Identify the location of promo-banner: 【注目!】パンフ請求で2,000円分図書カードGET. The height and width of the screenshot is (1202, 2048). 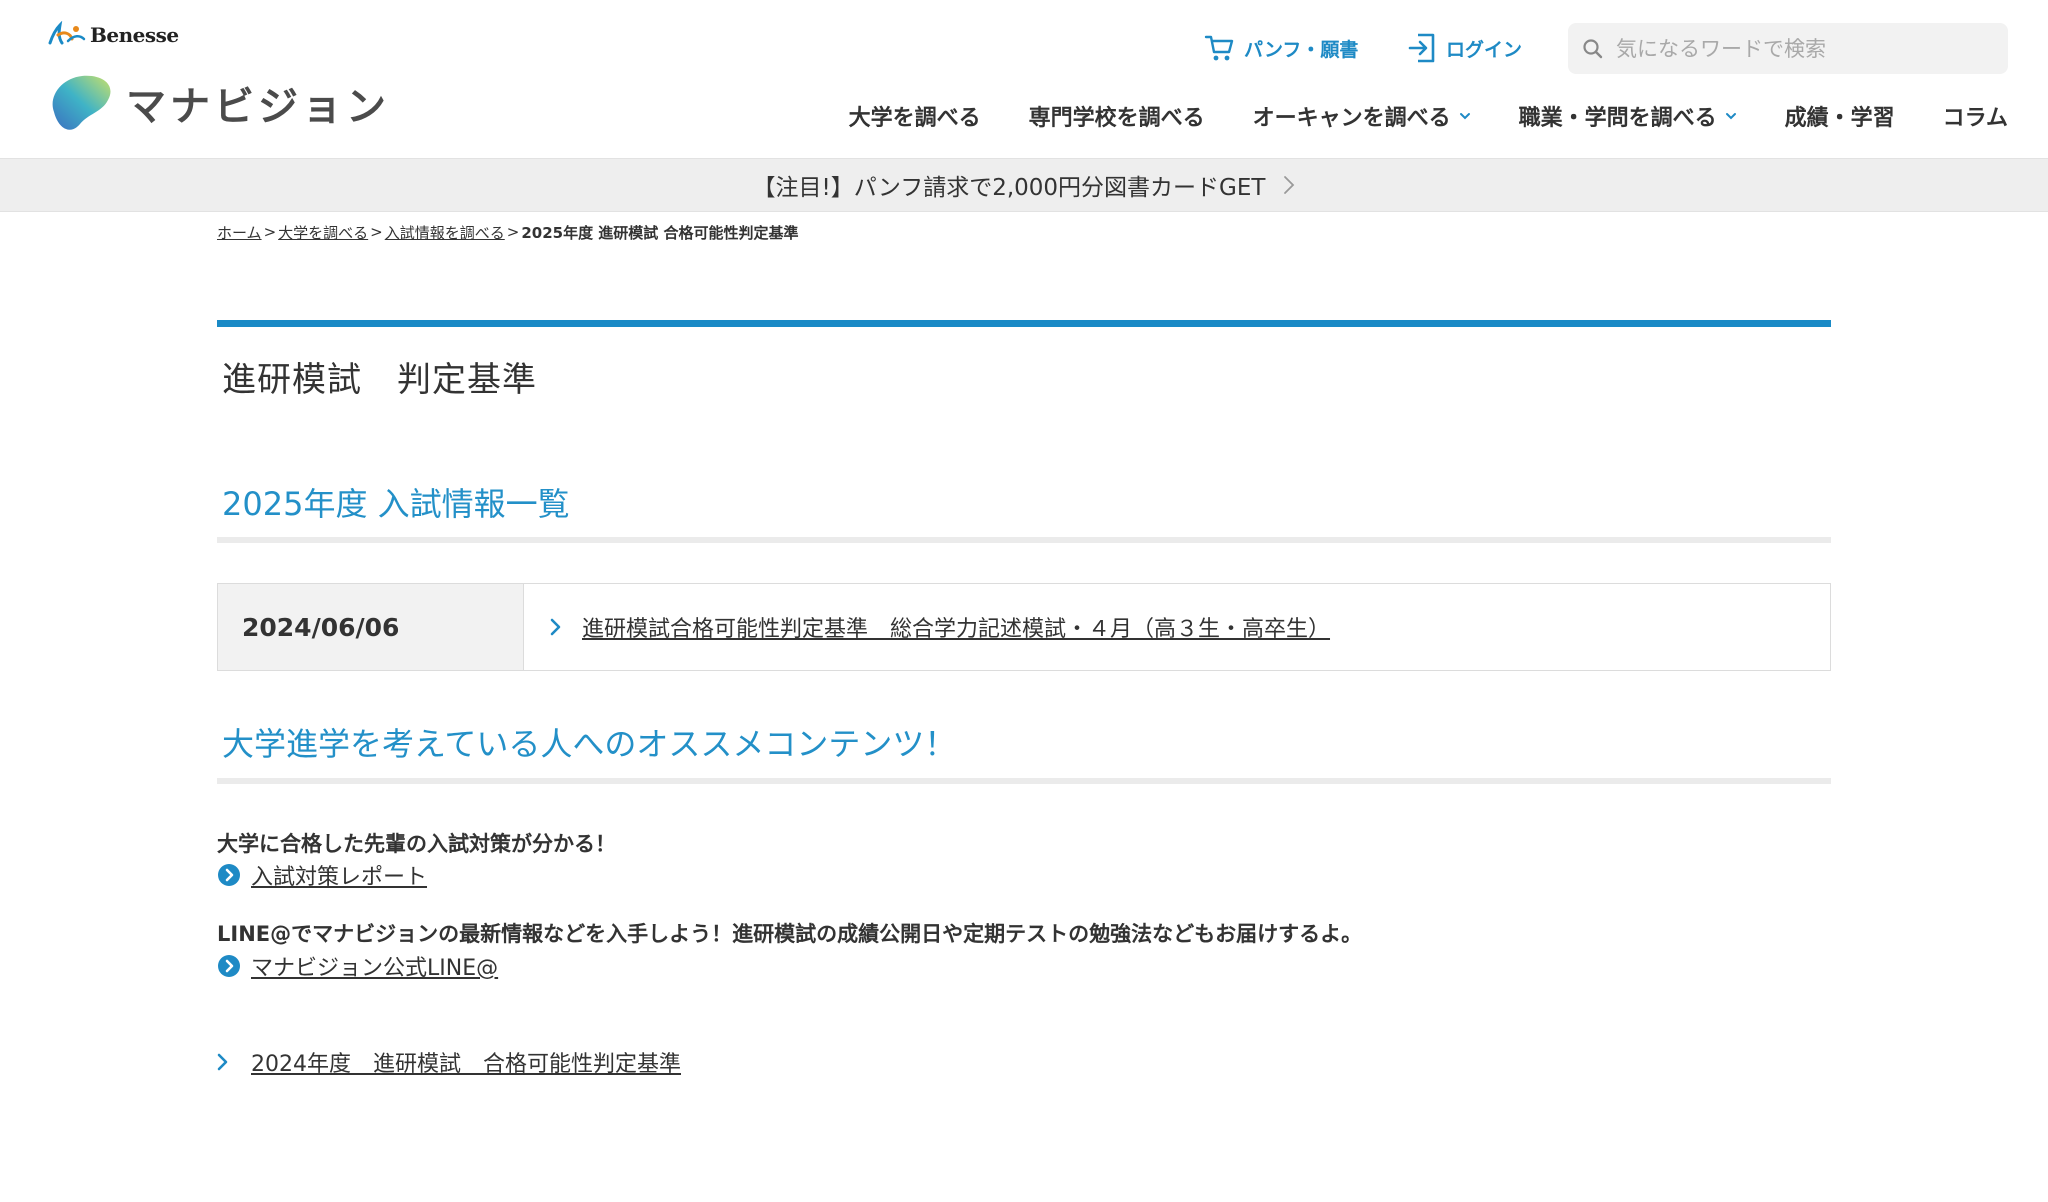
(1024, 185).